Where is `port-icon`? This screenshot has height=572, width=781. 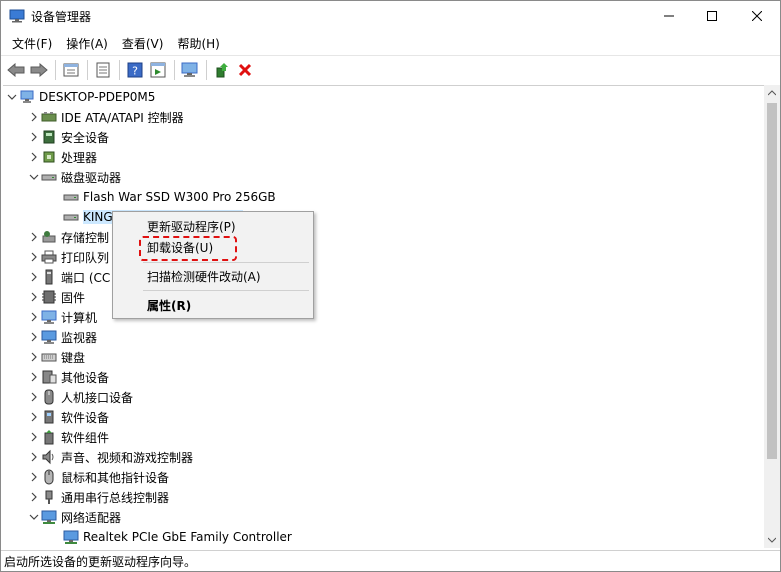 port-icon is located at coordinates (49, 277).